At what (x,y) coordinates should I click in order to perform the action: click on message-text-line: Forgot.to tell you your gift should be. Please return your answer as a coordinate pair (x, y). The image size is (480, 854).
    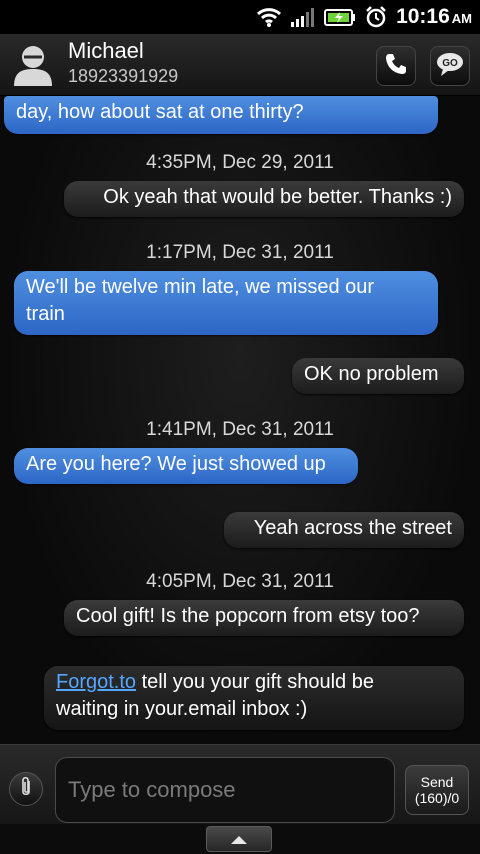
    Looking at the image, I should click on (254, 682).